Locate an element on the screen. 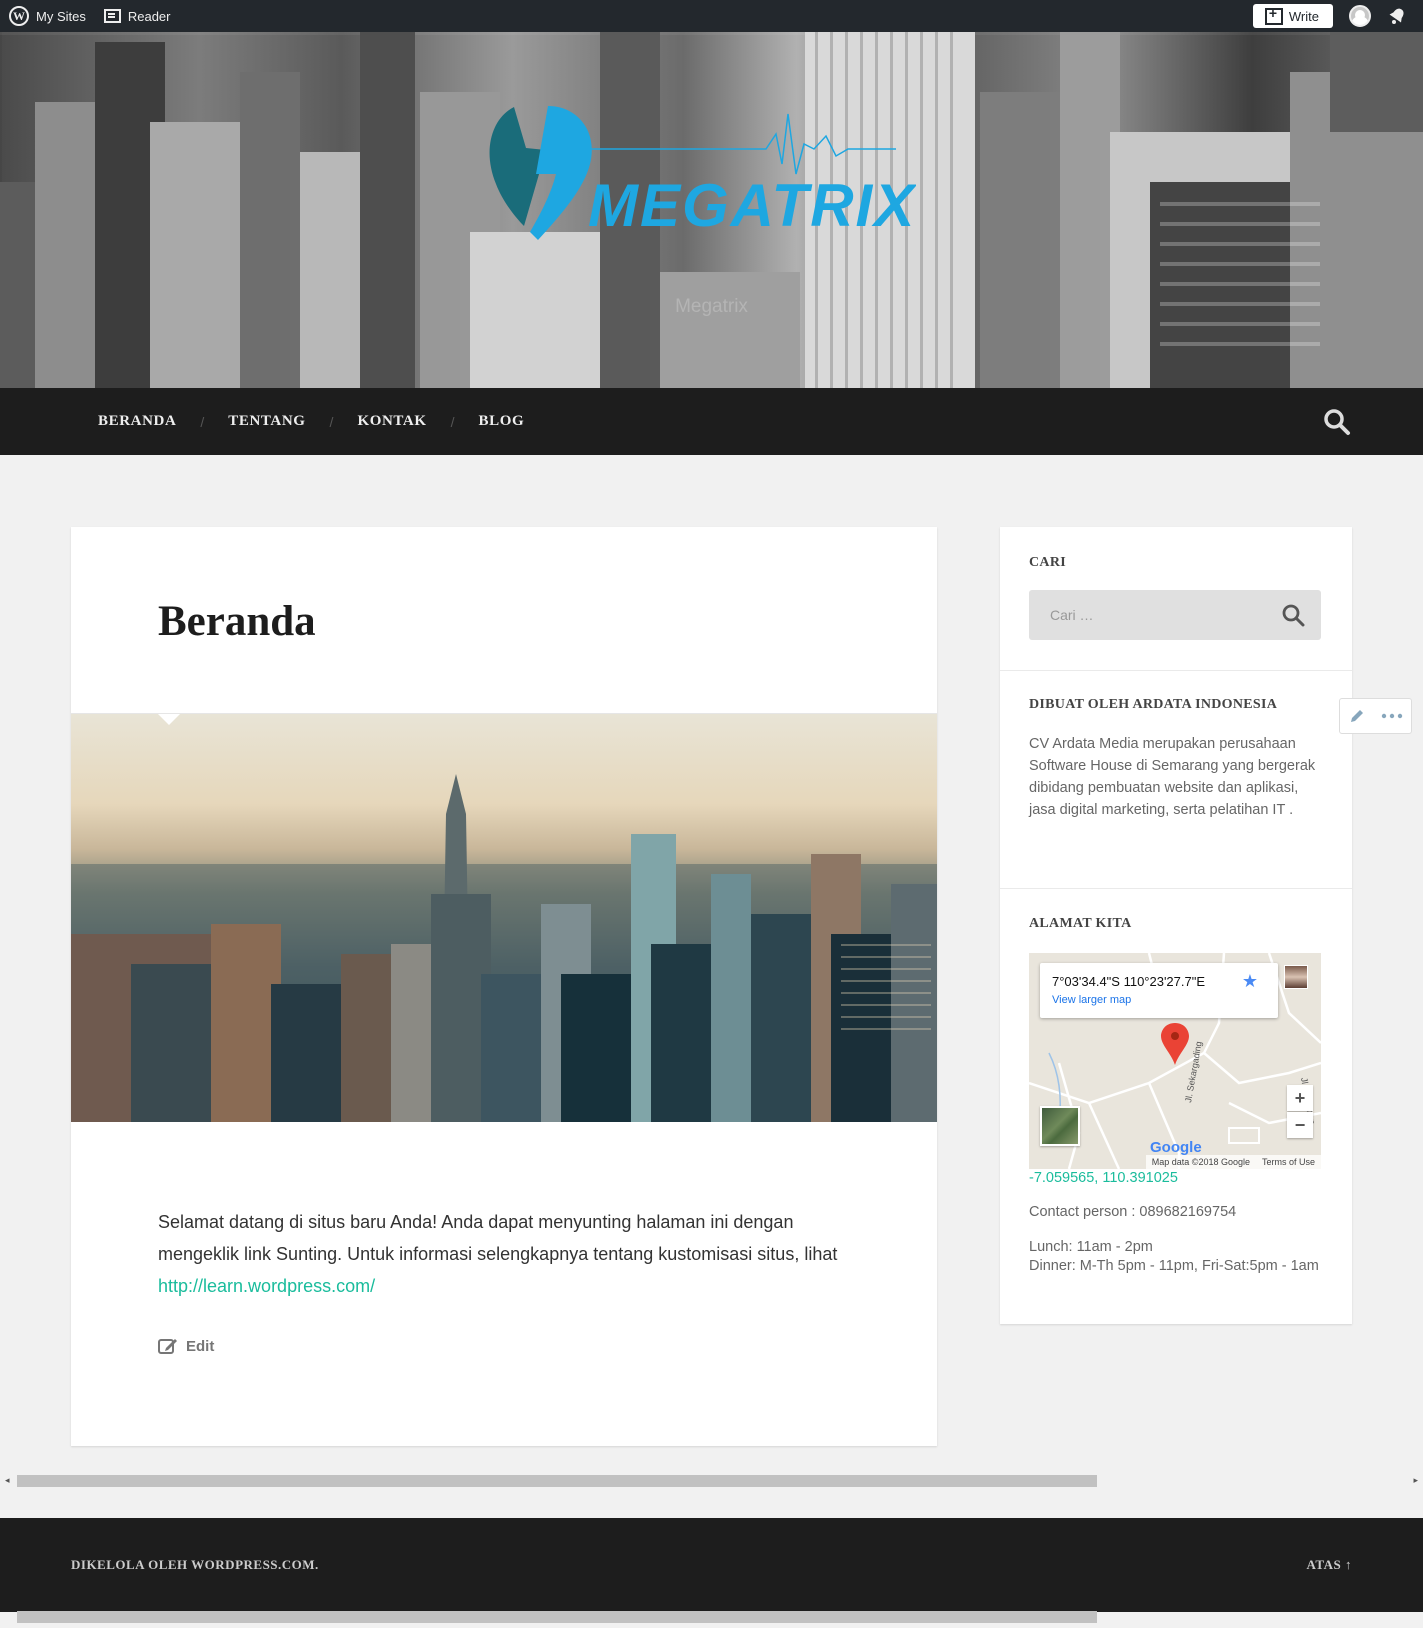 Image resolution: width=1423 pixels, height=1628 pixels. search-submit-icon is located at coordinates (1293, 615).